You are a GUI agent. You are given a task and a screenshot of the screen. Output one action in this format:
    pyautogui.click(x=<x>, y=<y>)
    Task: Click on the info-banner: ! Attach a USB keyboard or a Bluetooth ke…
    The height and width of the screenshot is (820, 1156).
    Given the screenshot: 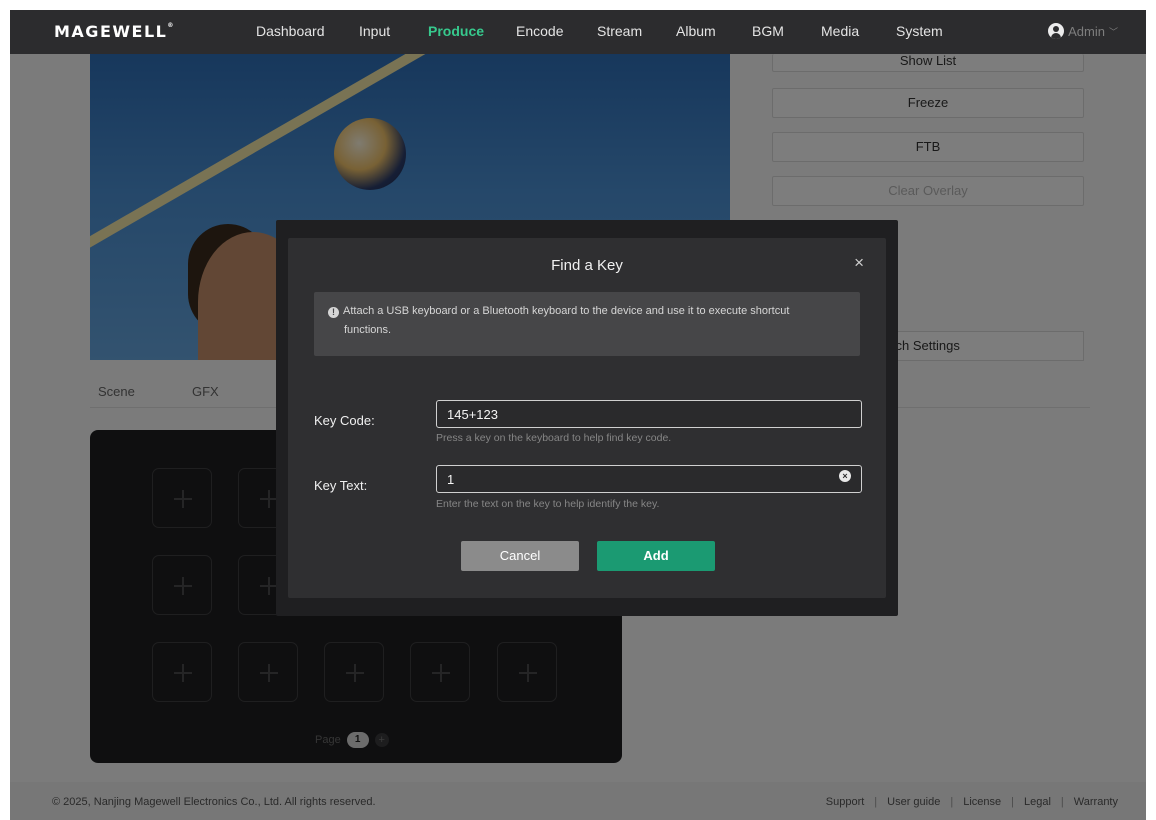 What is the action you would take?
    pyautogui.click(x=587, y=324)
    